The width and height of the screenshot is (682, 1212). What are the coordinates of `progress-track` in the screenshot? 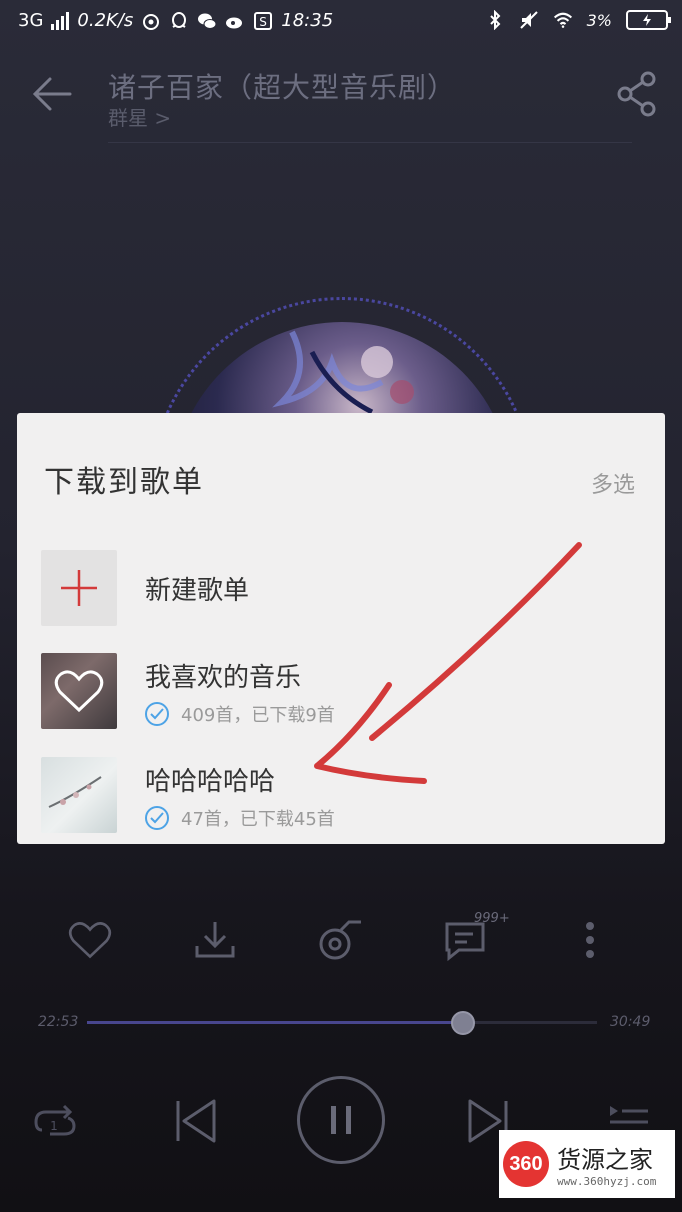 It's located at (342, 1023).